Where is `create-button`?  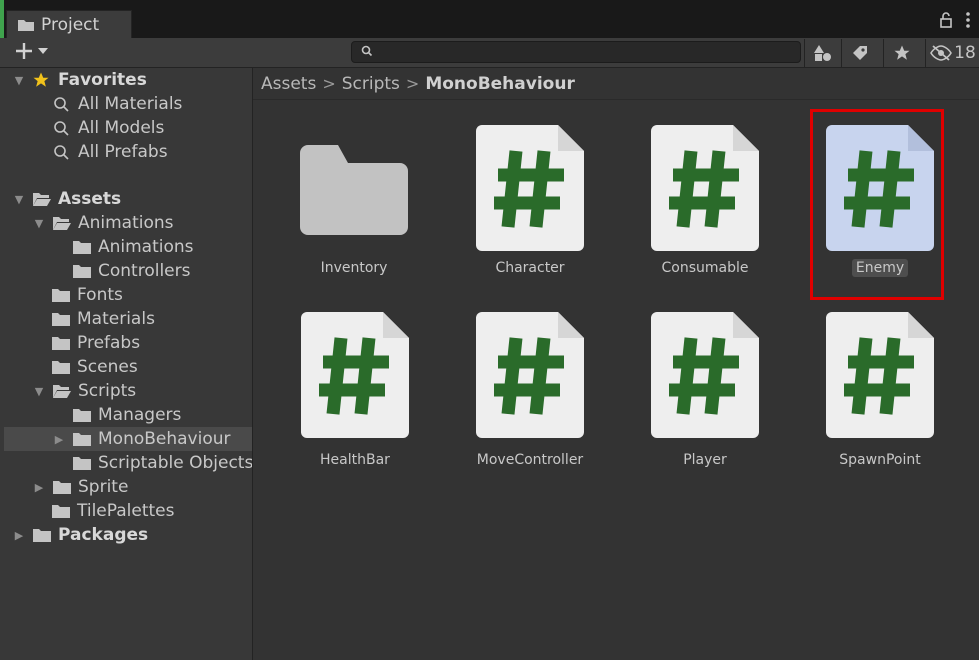 create-button is located at coordinates (31, 51).